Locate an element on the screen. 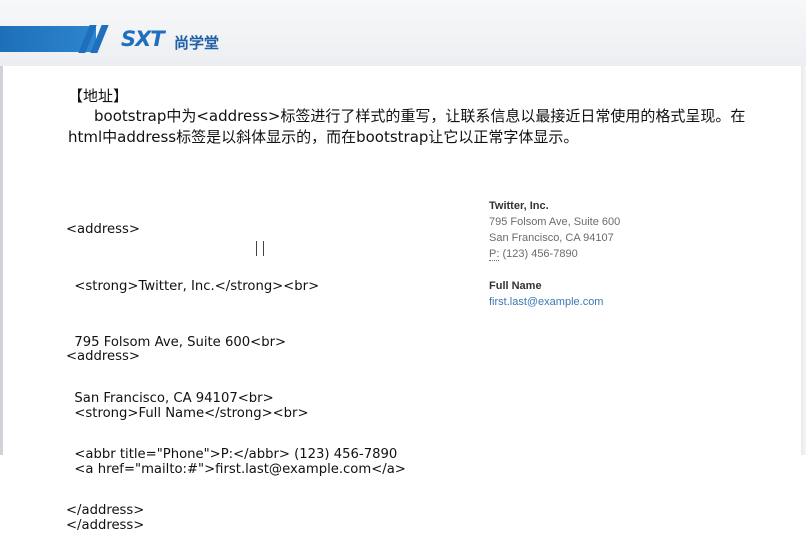 The width and height of the screenshot is (806, 554). code-line: </address> is located at coordinates (105, 525).